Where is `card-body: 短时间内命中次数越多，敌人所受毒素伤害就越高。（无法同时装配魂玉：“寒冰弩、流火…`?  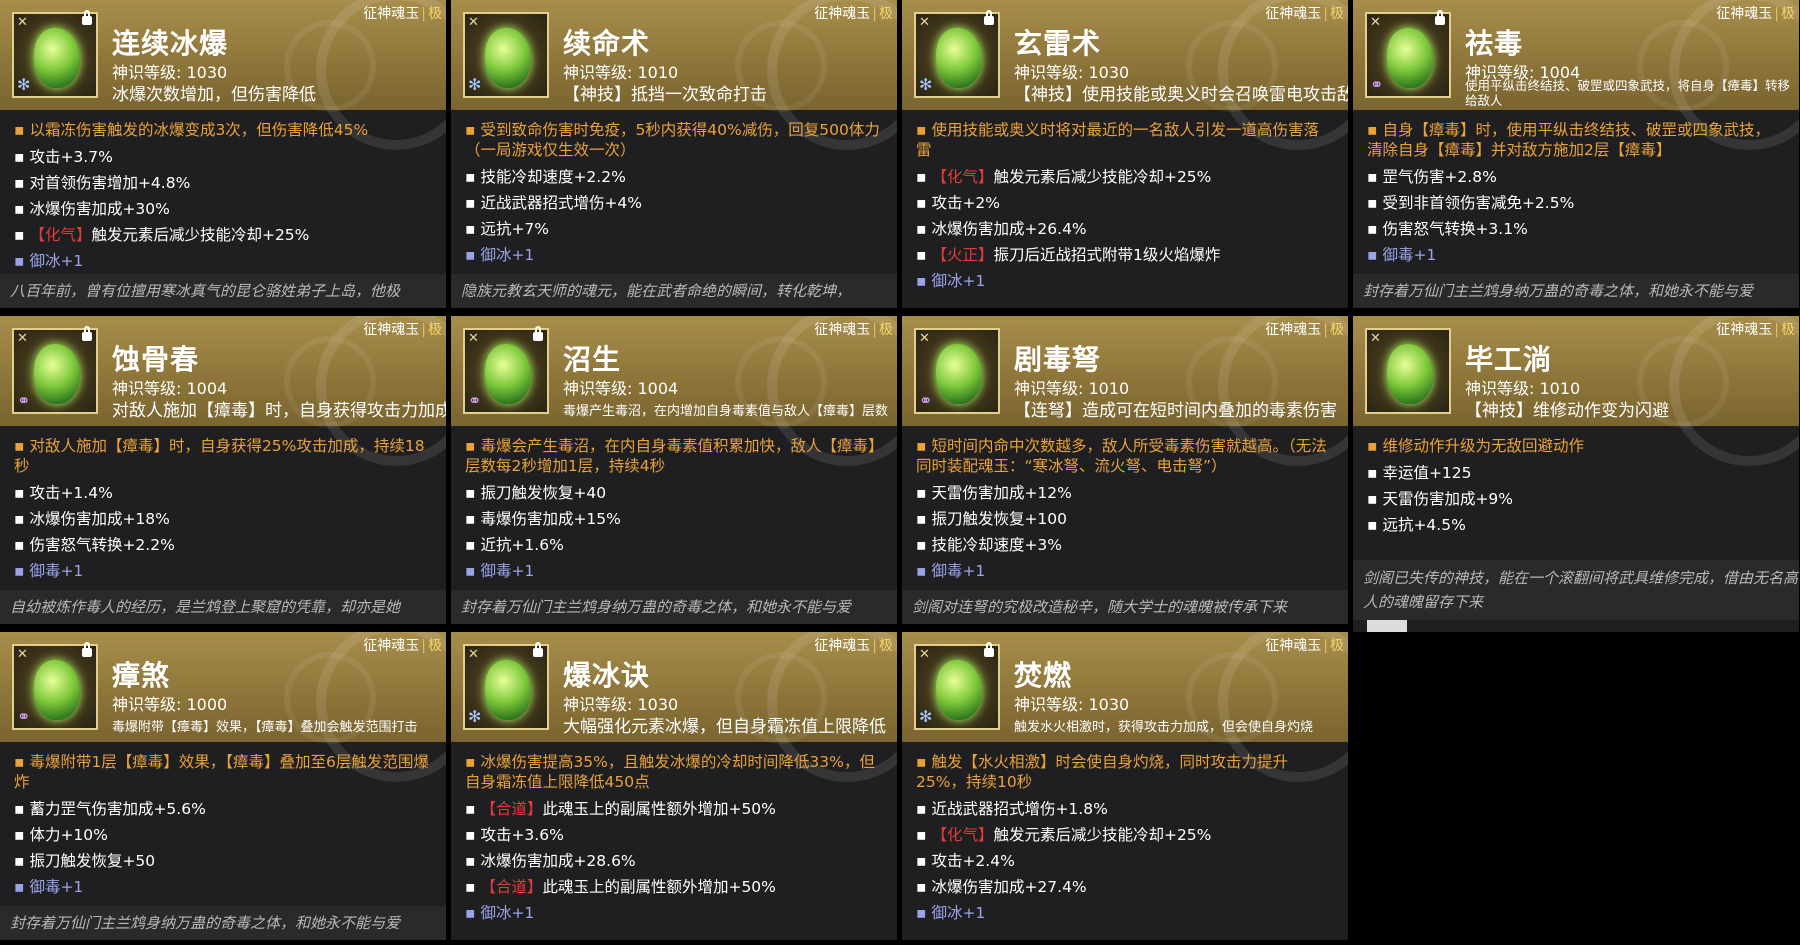
card-body: 短时间内命中次数越多，敌人所受毒素伤害就越高。（无法同时装配魂玉：“寒冰弩、流火… is located at coordinates (1125, 506).